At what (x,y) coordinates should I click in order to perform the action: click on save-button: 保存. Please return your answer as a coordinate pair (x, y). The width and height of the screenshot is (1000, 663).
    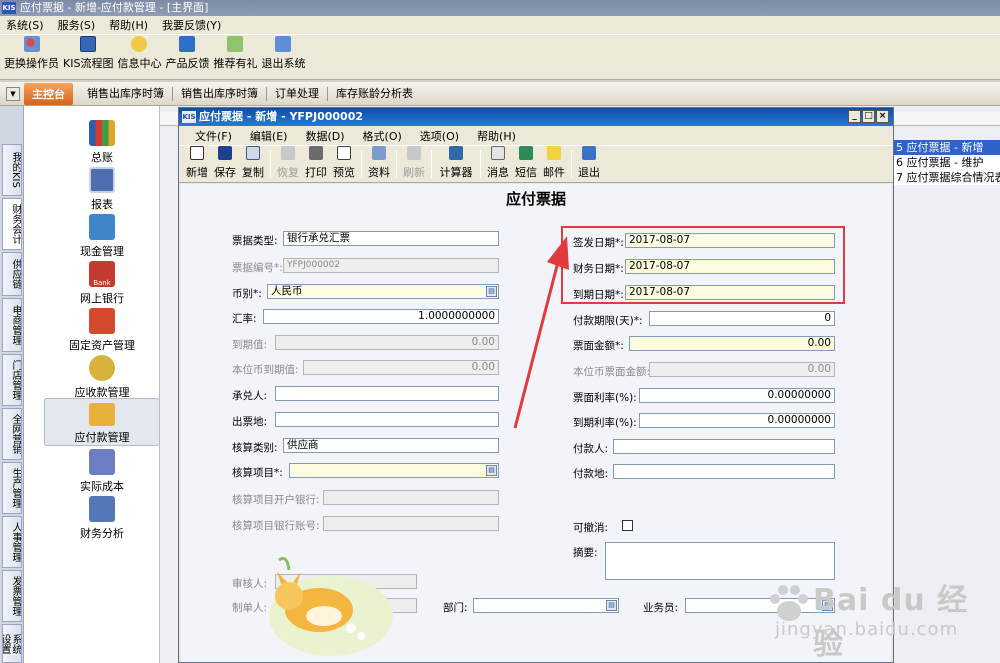
    Looking at the image, I should click on (225, 164).